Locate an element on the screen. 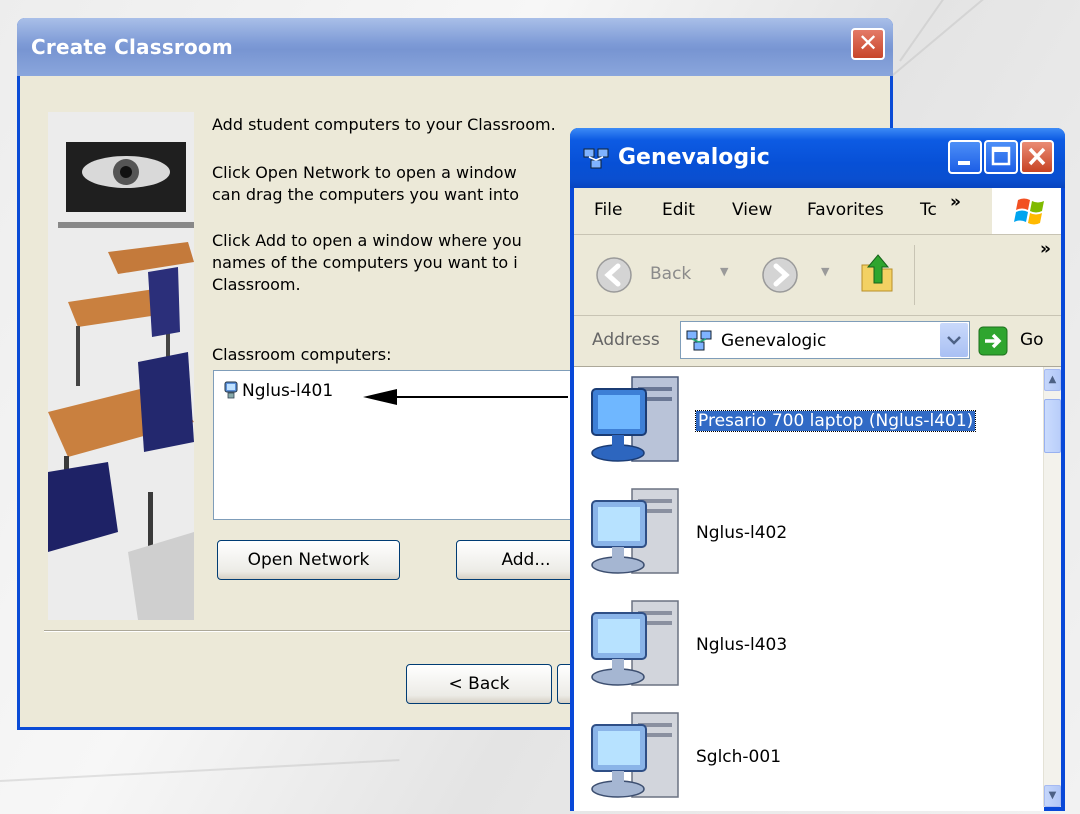 The image size is (1080, 814). computer-label: Nglus-l403 is located at coordinates (742, 645).